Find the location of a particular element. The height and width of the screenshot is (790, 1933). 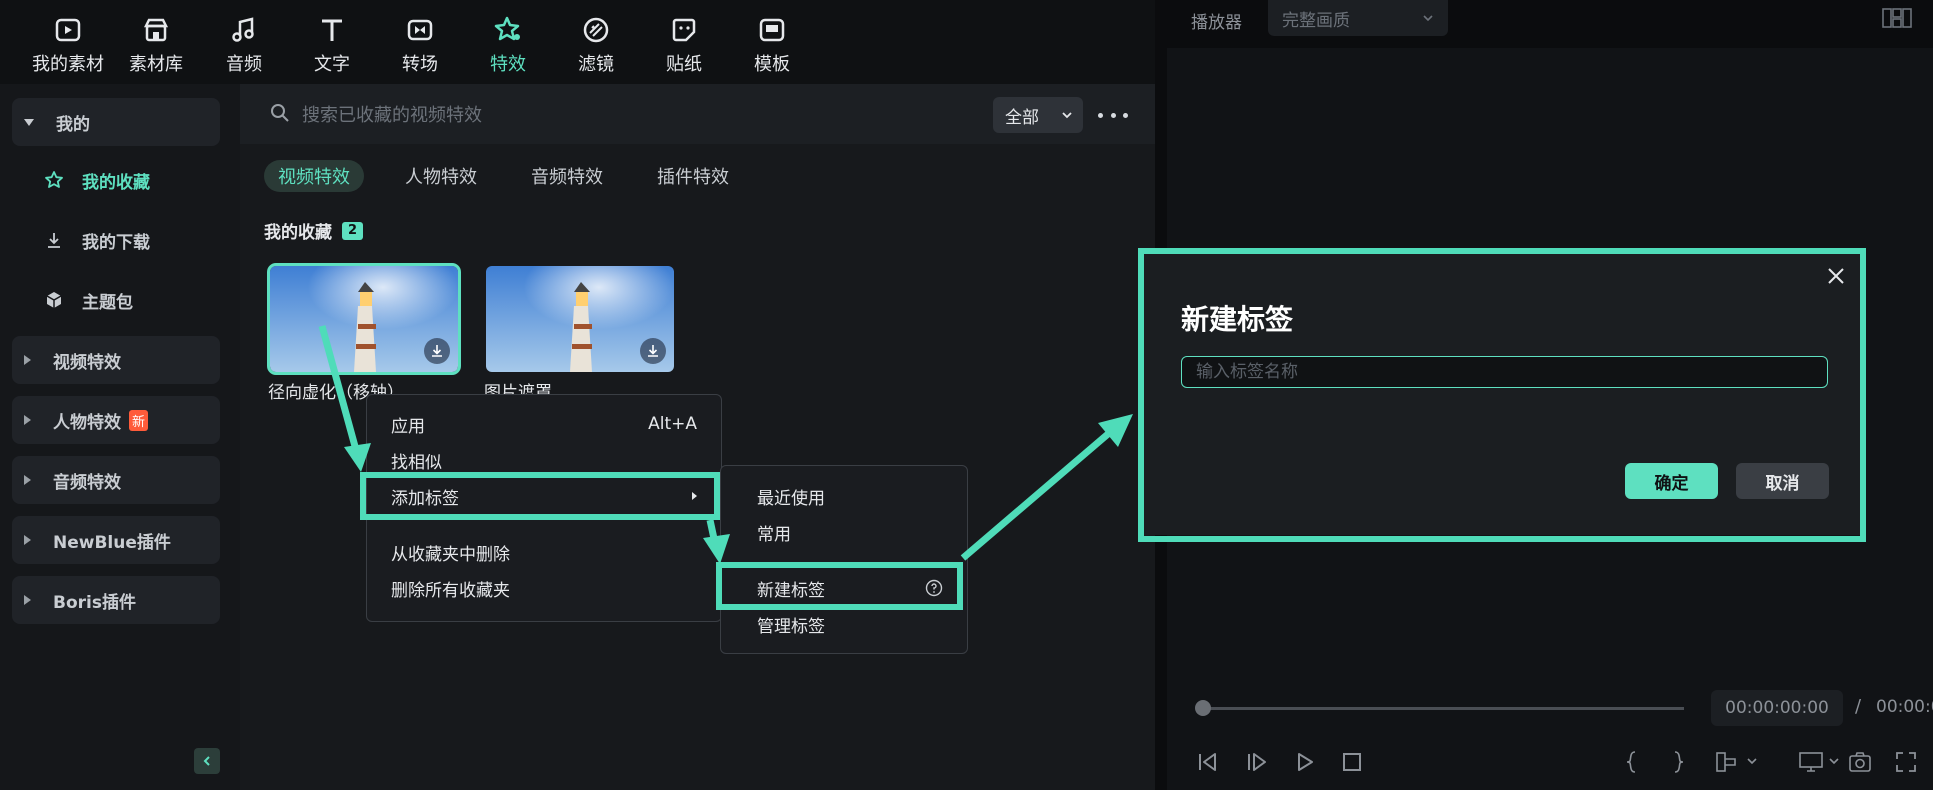

star-icon is located at coordinates (54, 180).